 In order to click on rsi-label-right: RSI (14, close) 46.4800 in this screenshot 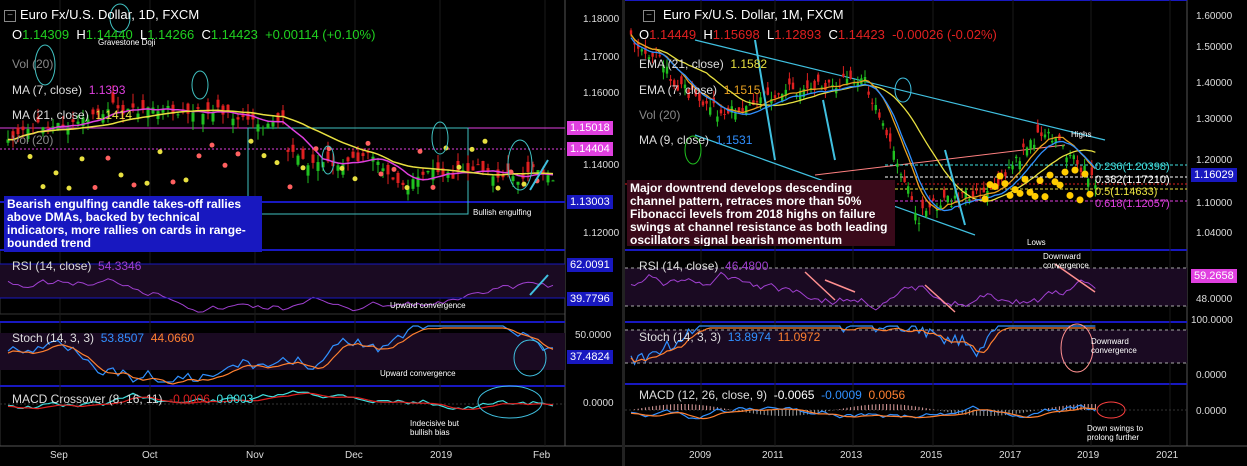, I will do `click(704, 266)`.